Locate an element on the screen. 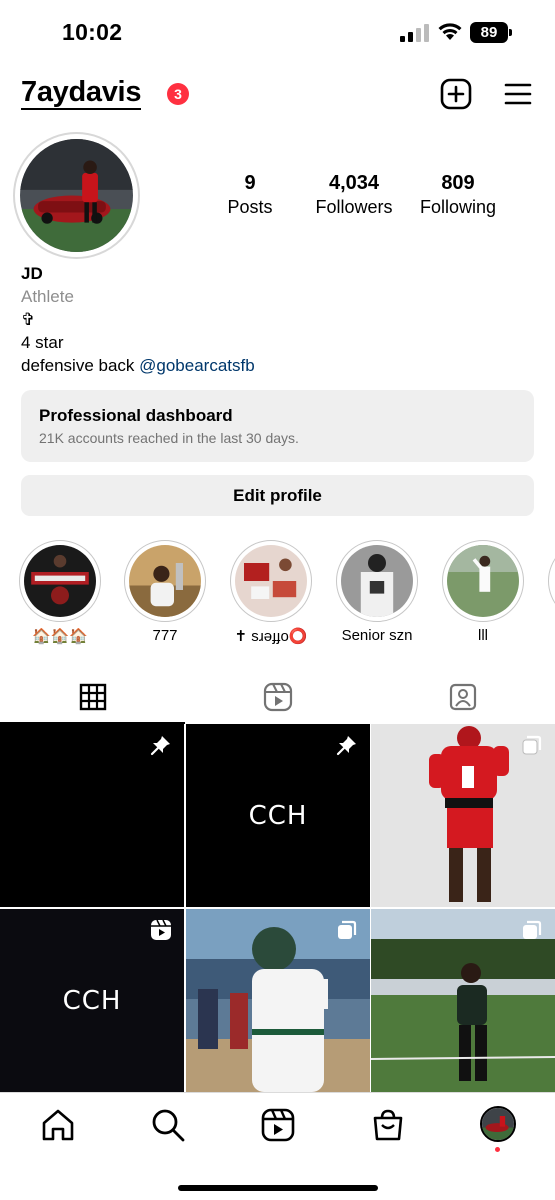  highlight-item: 777 is located at coordinates (165, 592).